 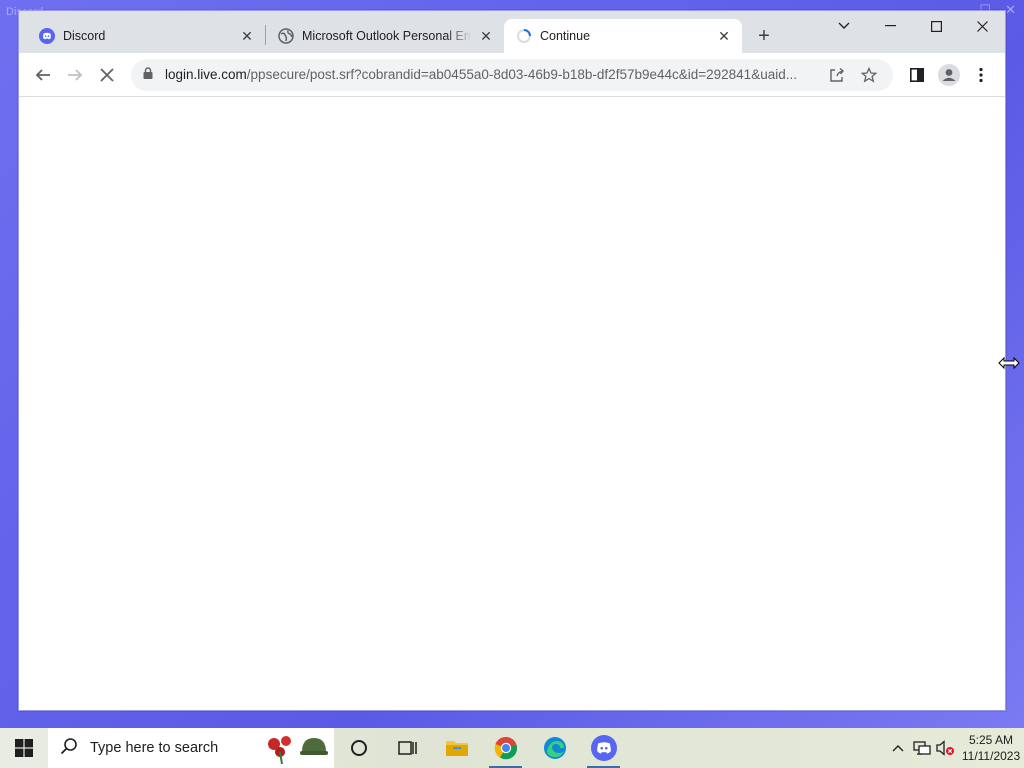 I want to click on volume-muted-icon, so click(x=946, y=748).